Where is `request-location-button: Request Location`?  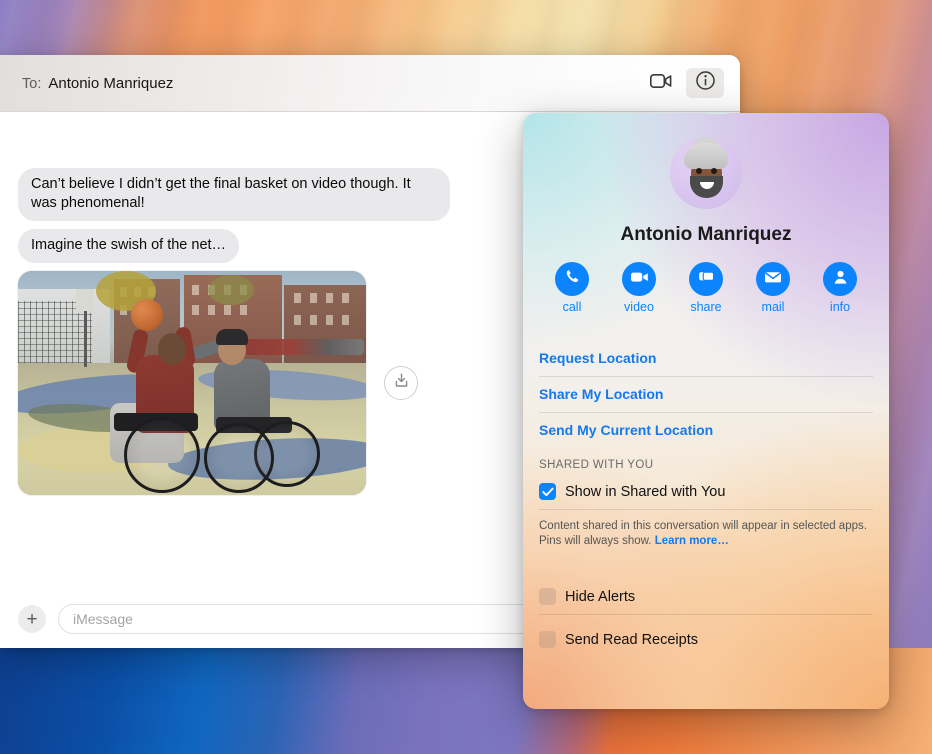
request-location-button: Request Location is located at coordinates (706, 352).